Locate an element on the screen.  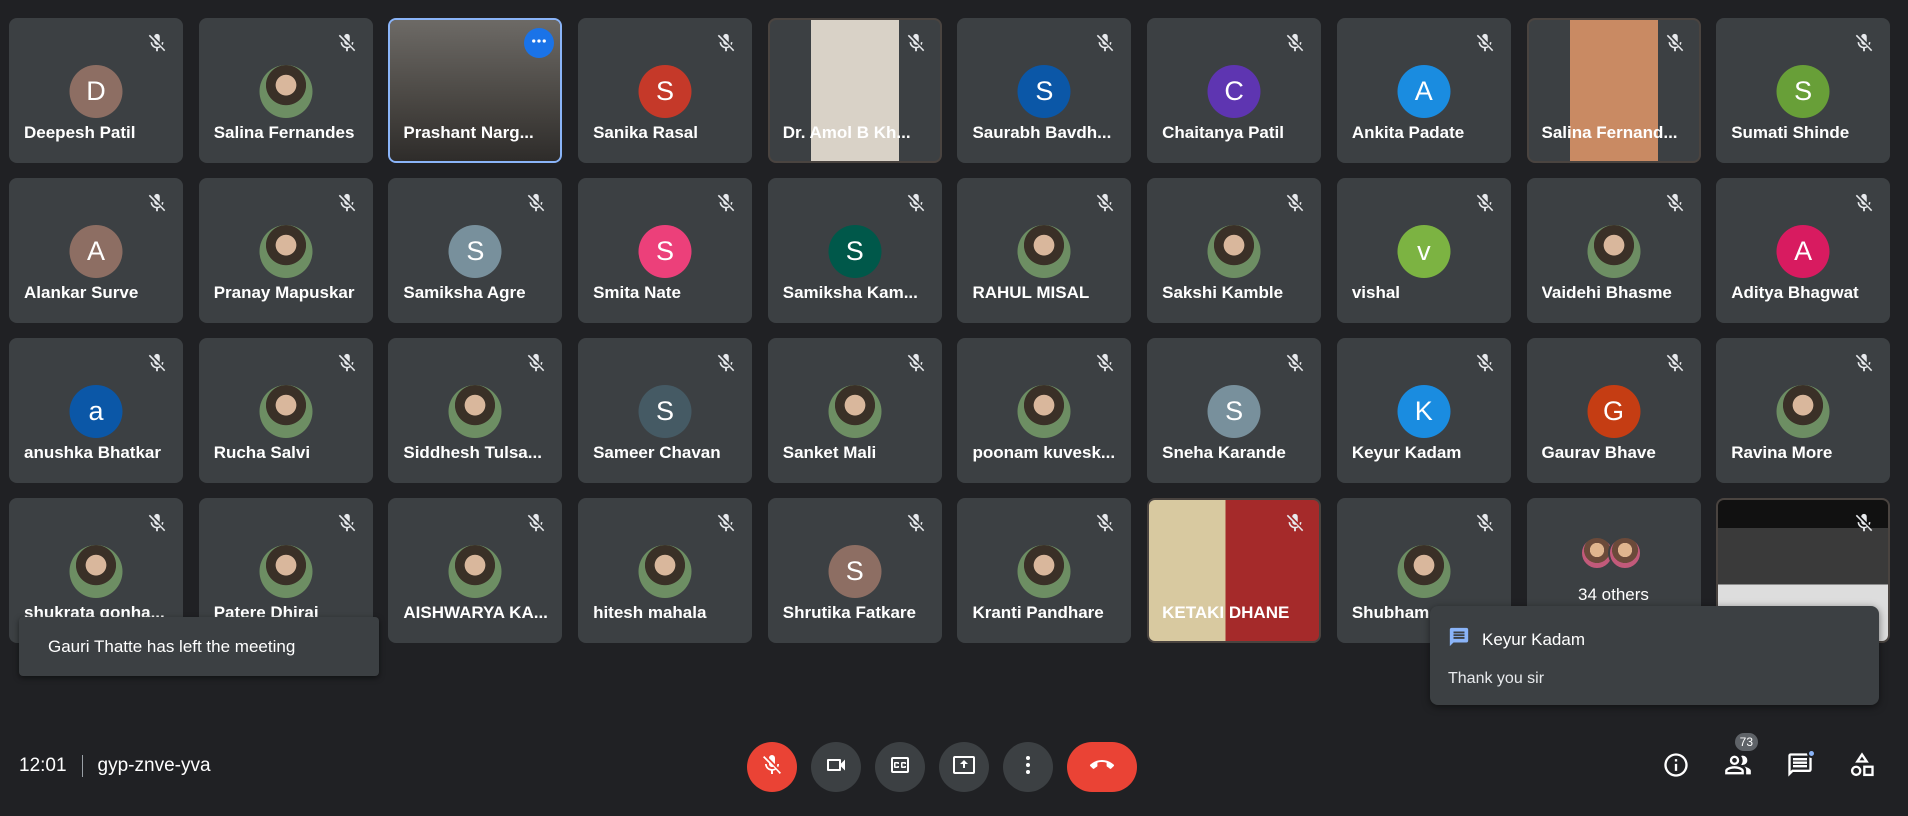
meeting-details: 12:01 gyp-znve-yva is located at coordinates (115, 766).